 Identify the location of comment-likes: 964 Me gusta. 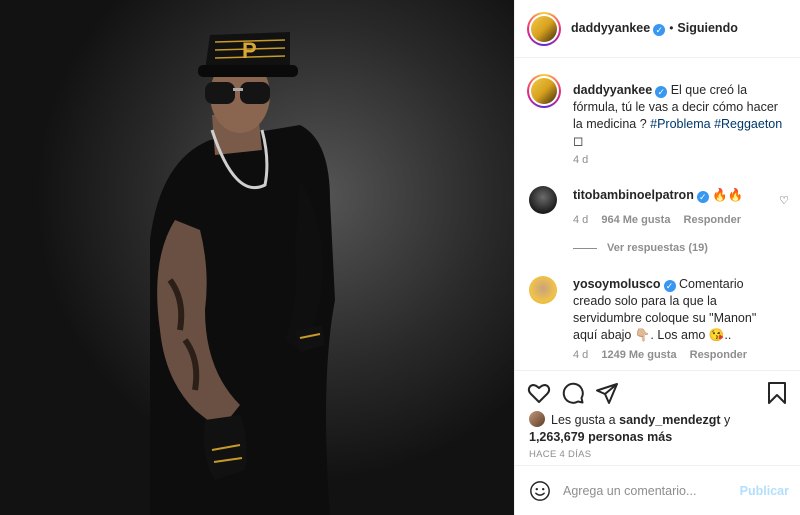
(635, 220).